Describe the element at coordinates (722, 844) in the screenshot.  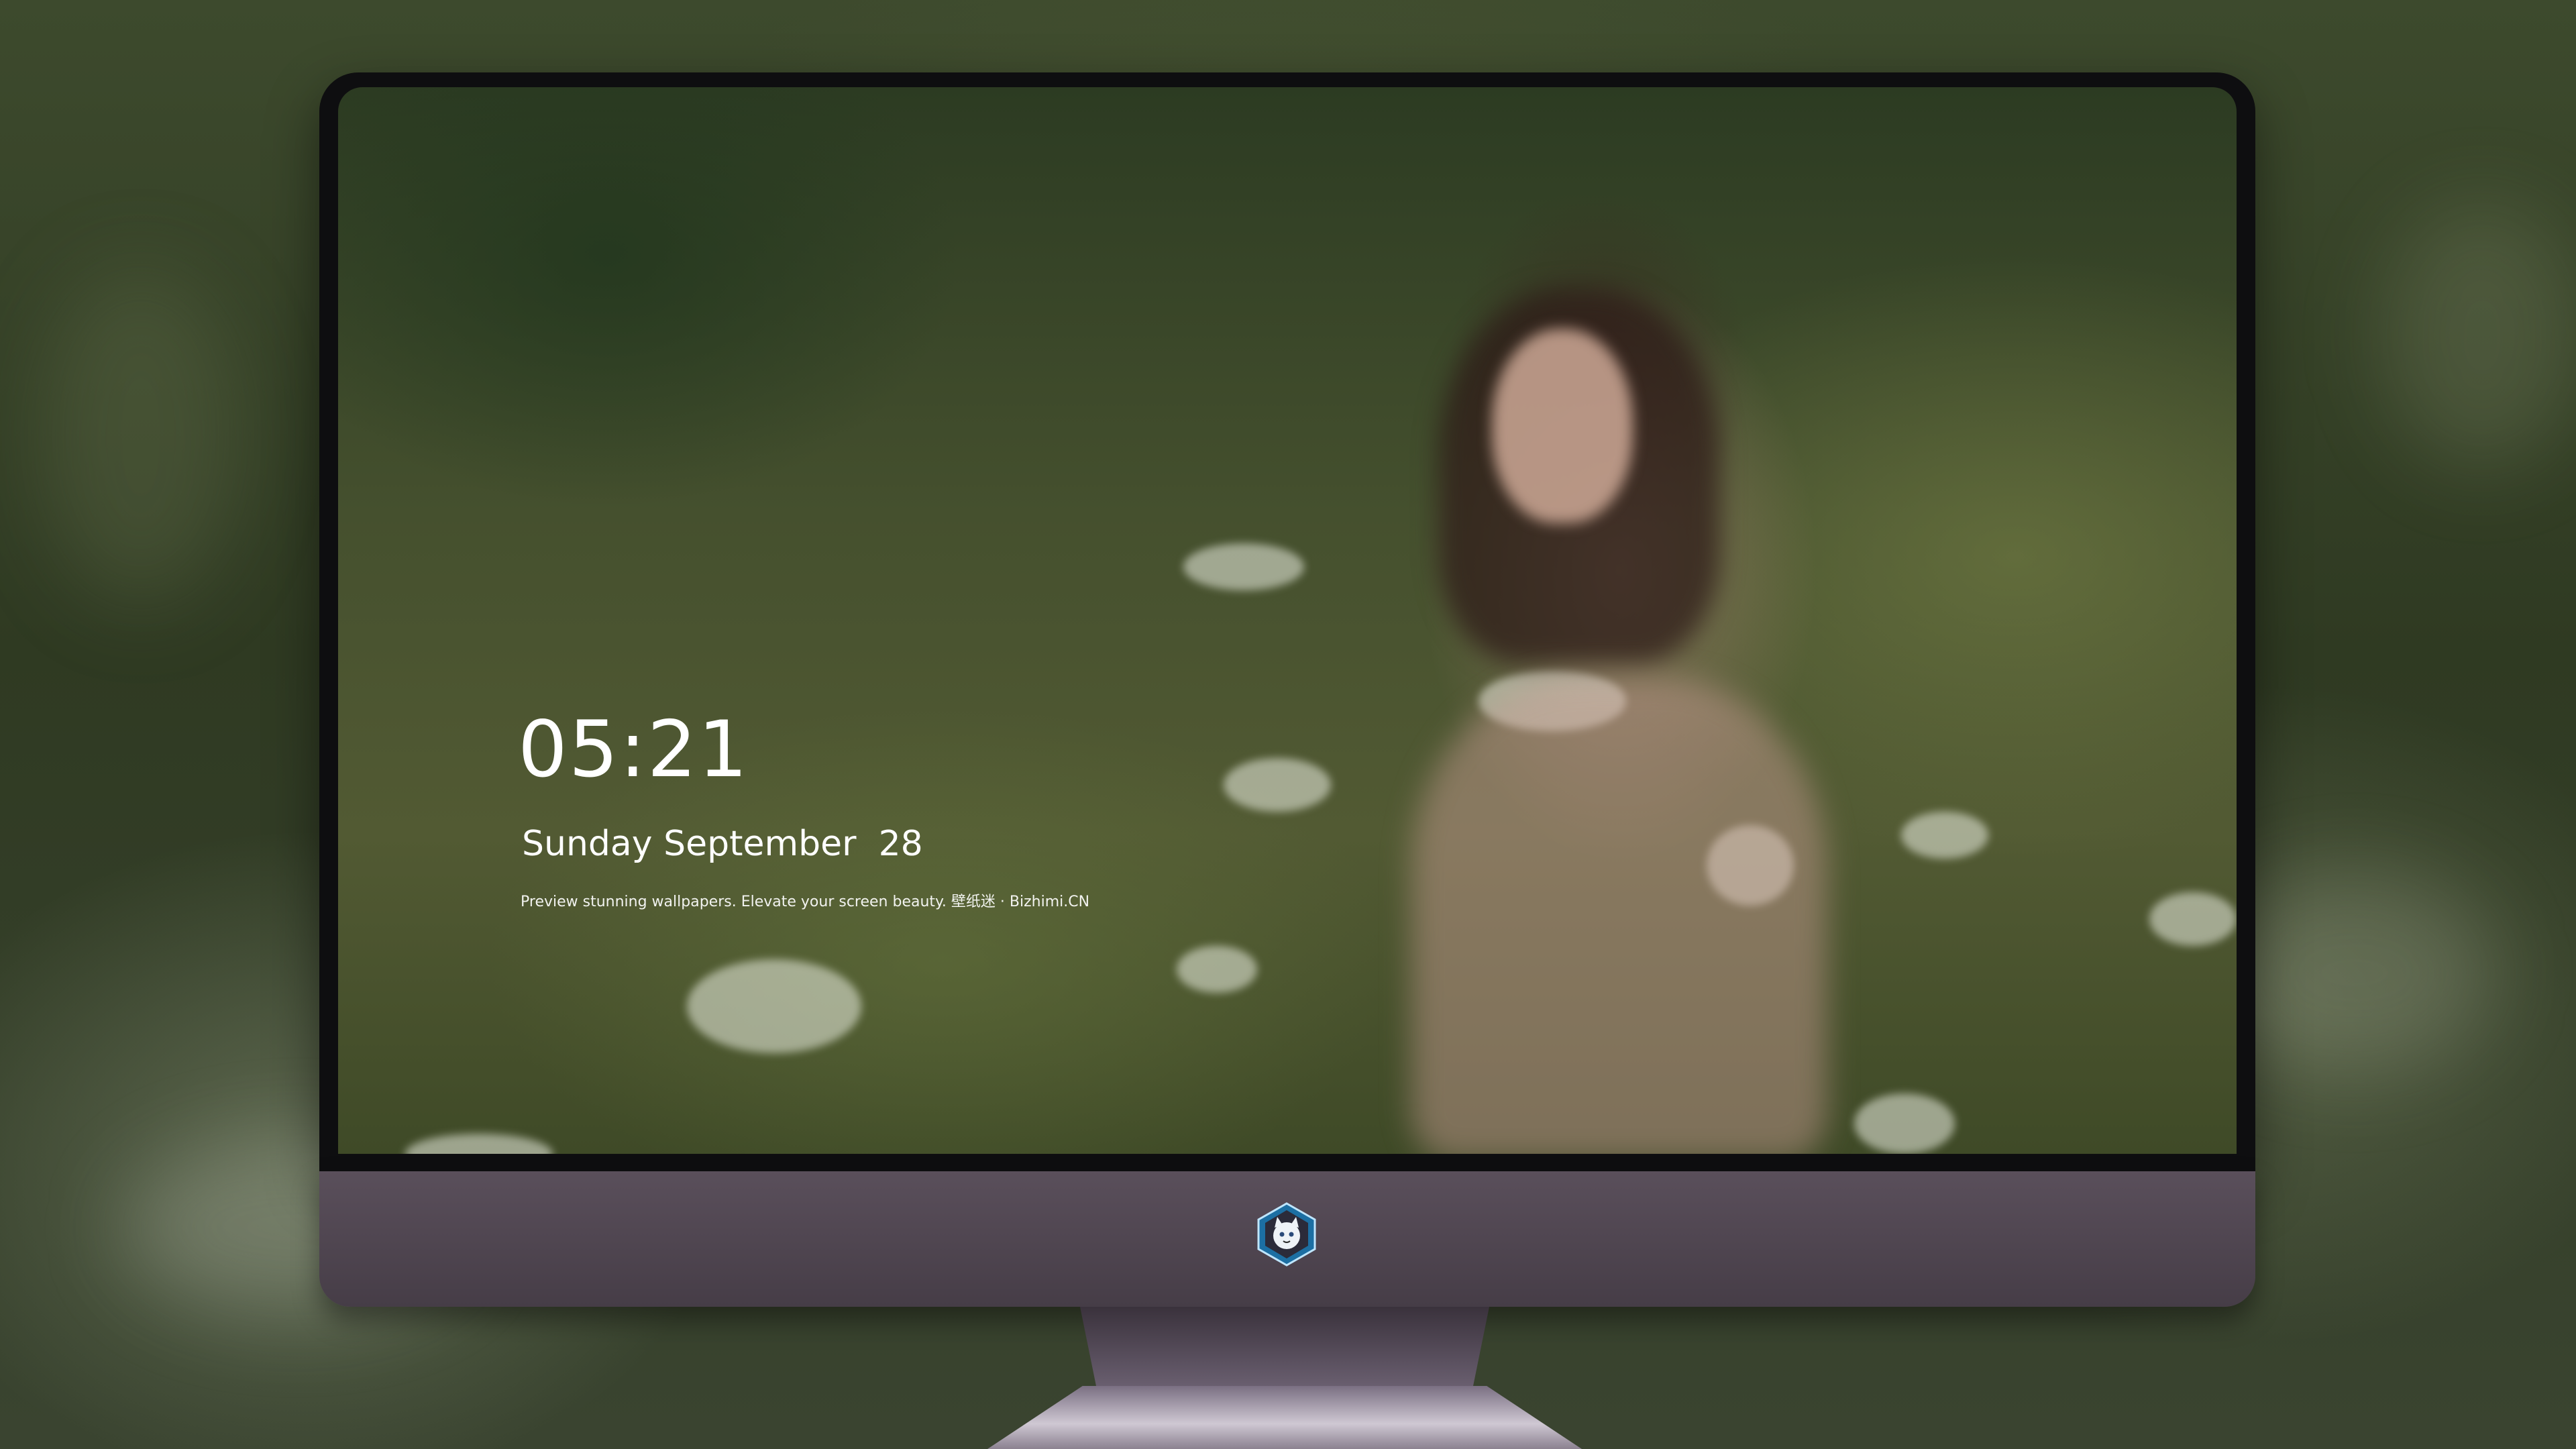
I see `lockscreen-date: Sunday September 28` at that location.